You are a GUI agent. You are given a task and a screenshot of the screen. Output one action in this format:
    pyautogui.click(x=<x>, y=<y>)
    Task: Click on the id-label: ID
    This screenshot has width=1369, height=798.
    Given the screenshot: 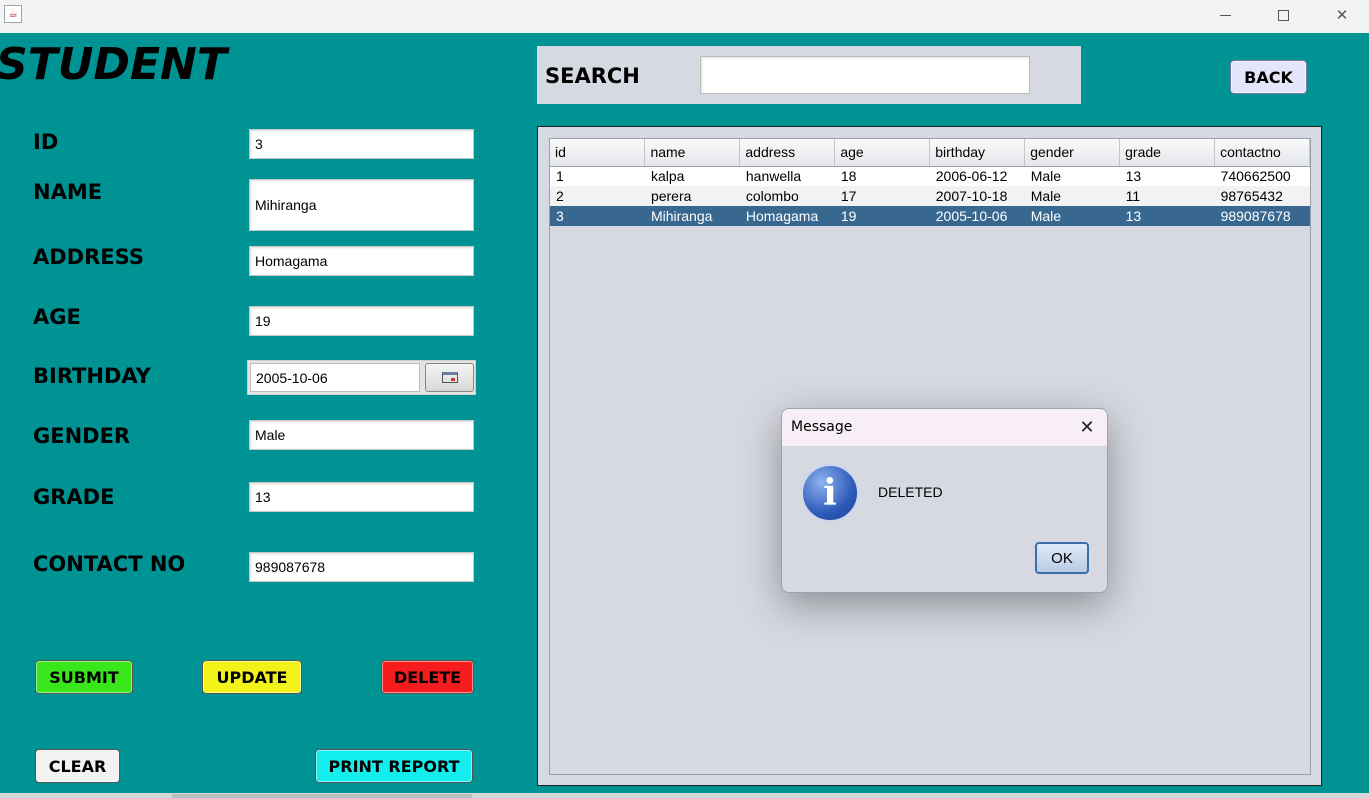 What is the action you would take?
    pyautogui.click(x=46, y=142)
    